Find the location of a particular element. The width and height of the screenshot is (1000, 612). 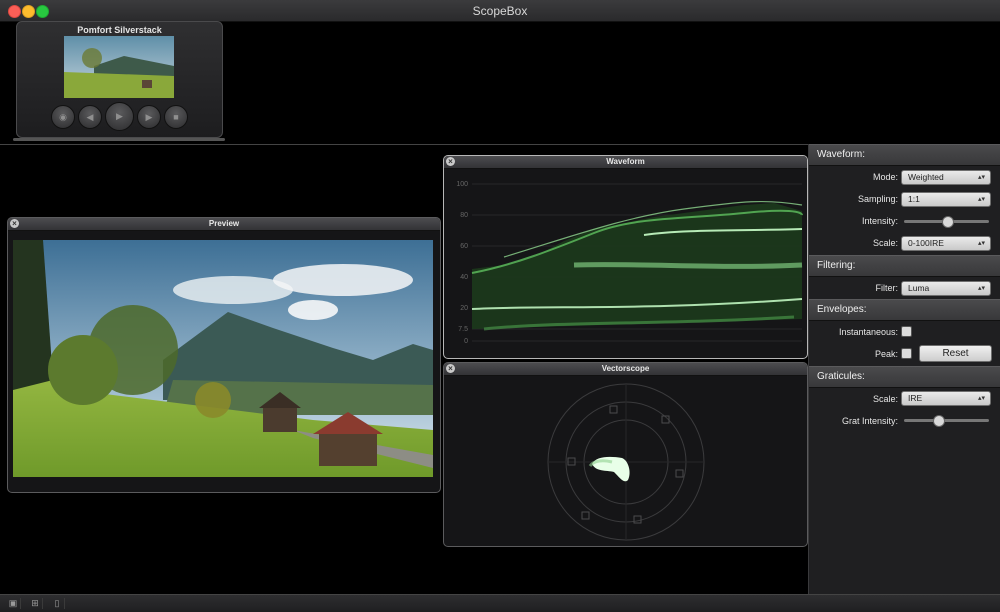

vectorscope-title: Vectorscope is located at coordinates (625, 368).